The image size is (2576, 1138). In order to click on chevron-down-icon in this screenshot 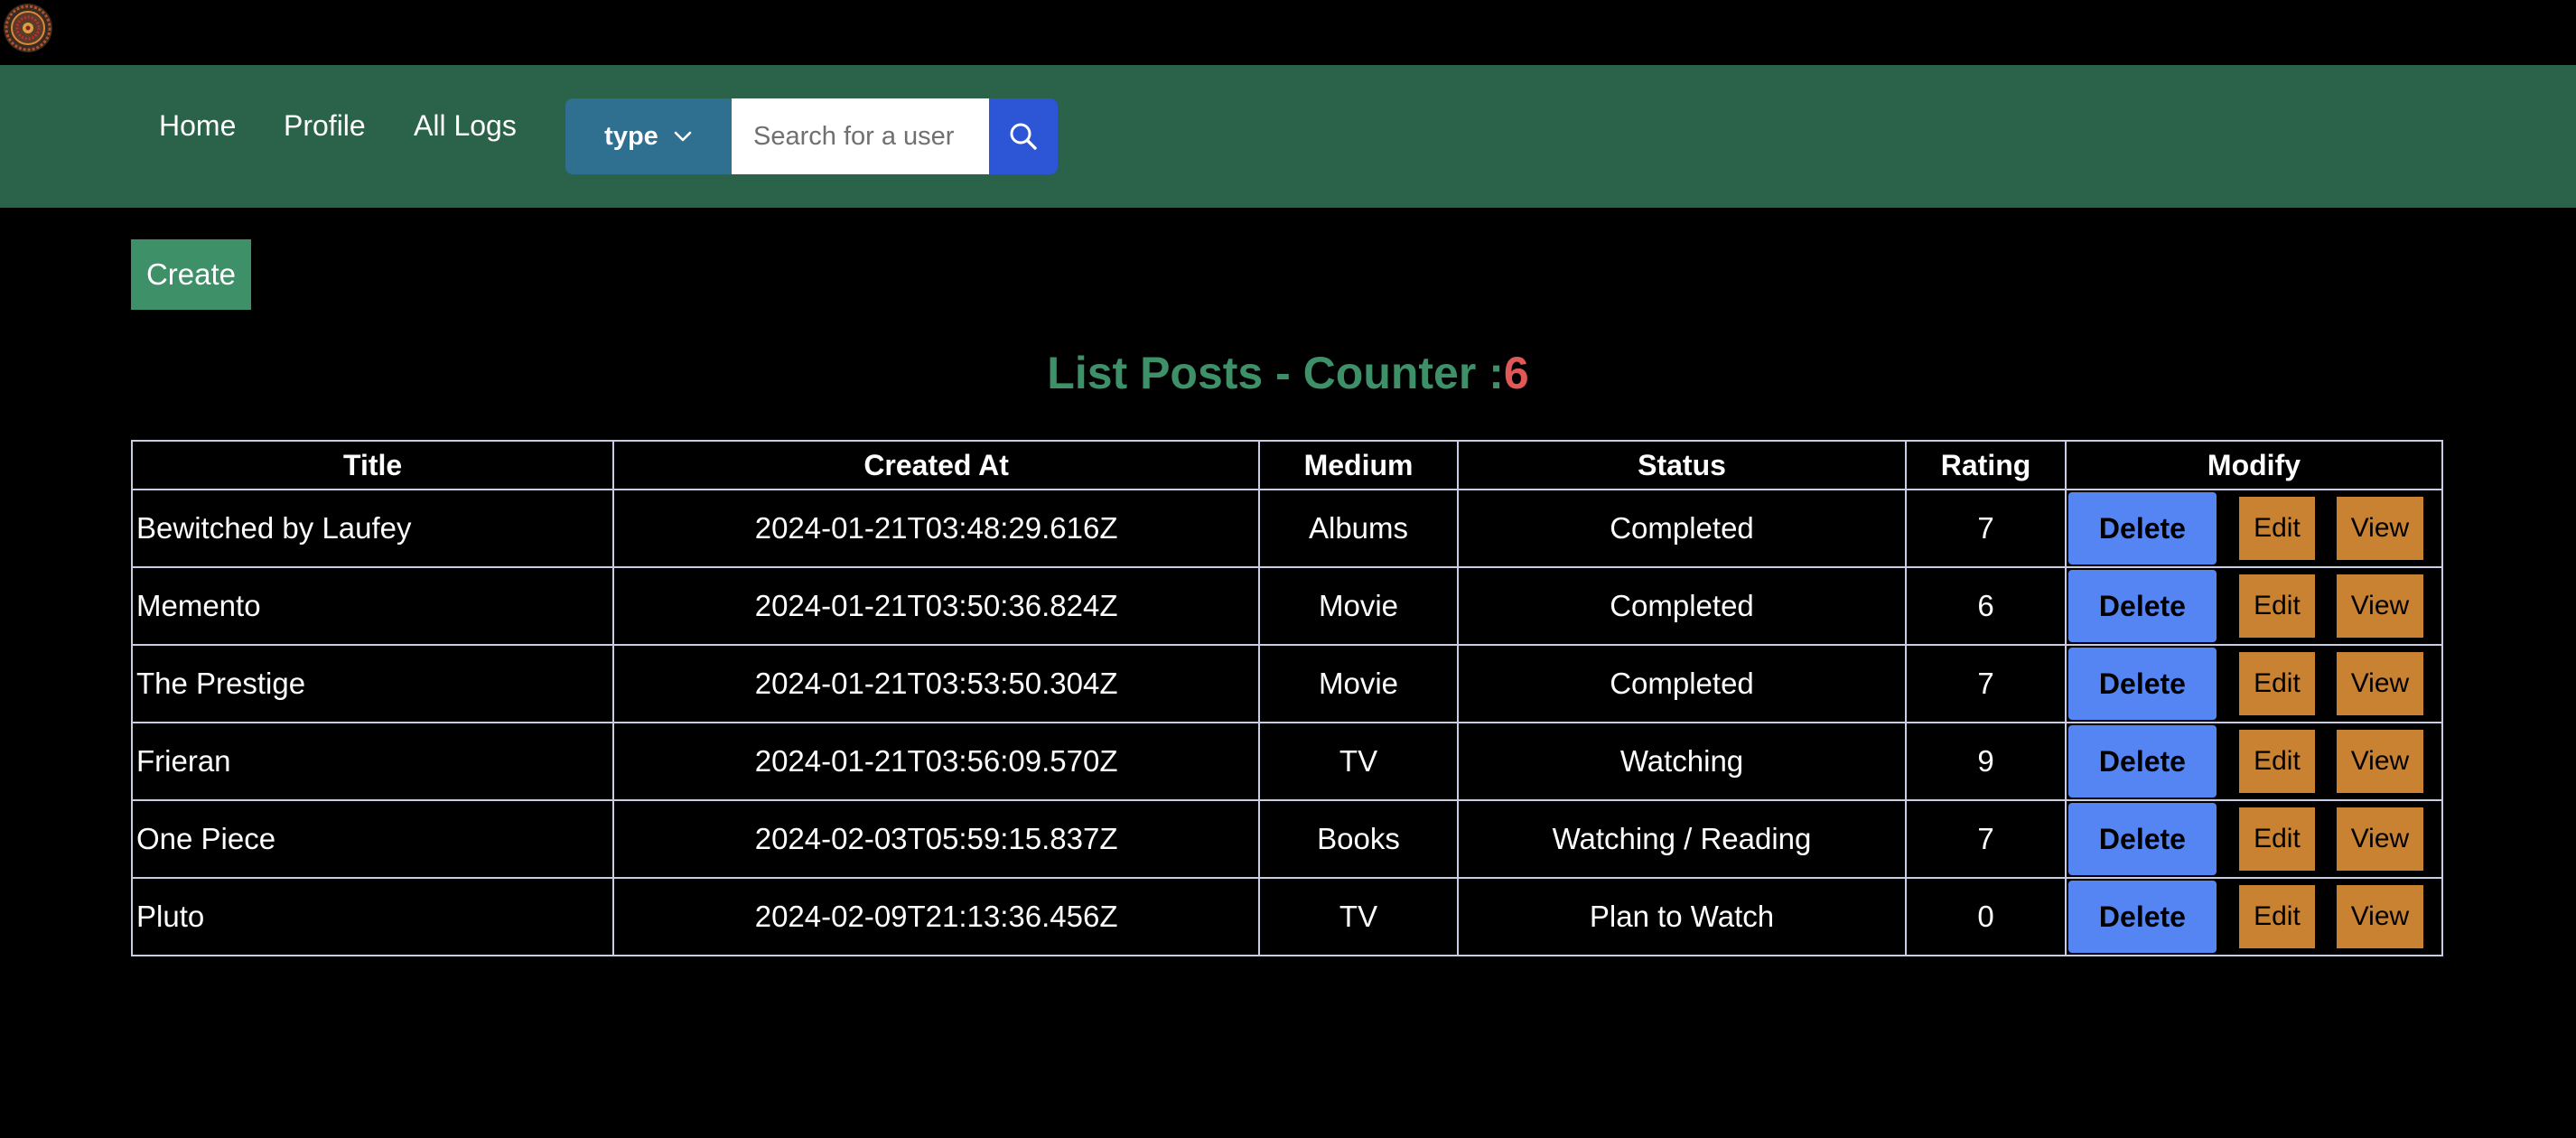, I will do `click(683, 136)`.